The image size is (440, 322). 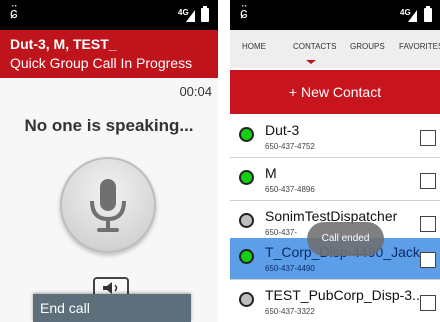 I want to click on tab-contacts: CONTACTS, so click(x=314, y=46).